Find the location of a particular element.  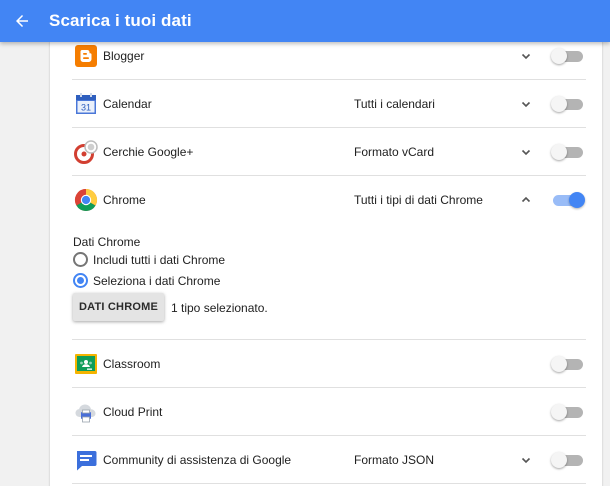

chrome-data-label: Dati Chrome is located at coordinates (107, 242).